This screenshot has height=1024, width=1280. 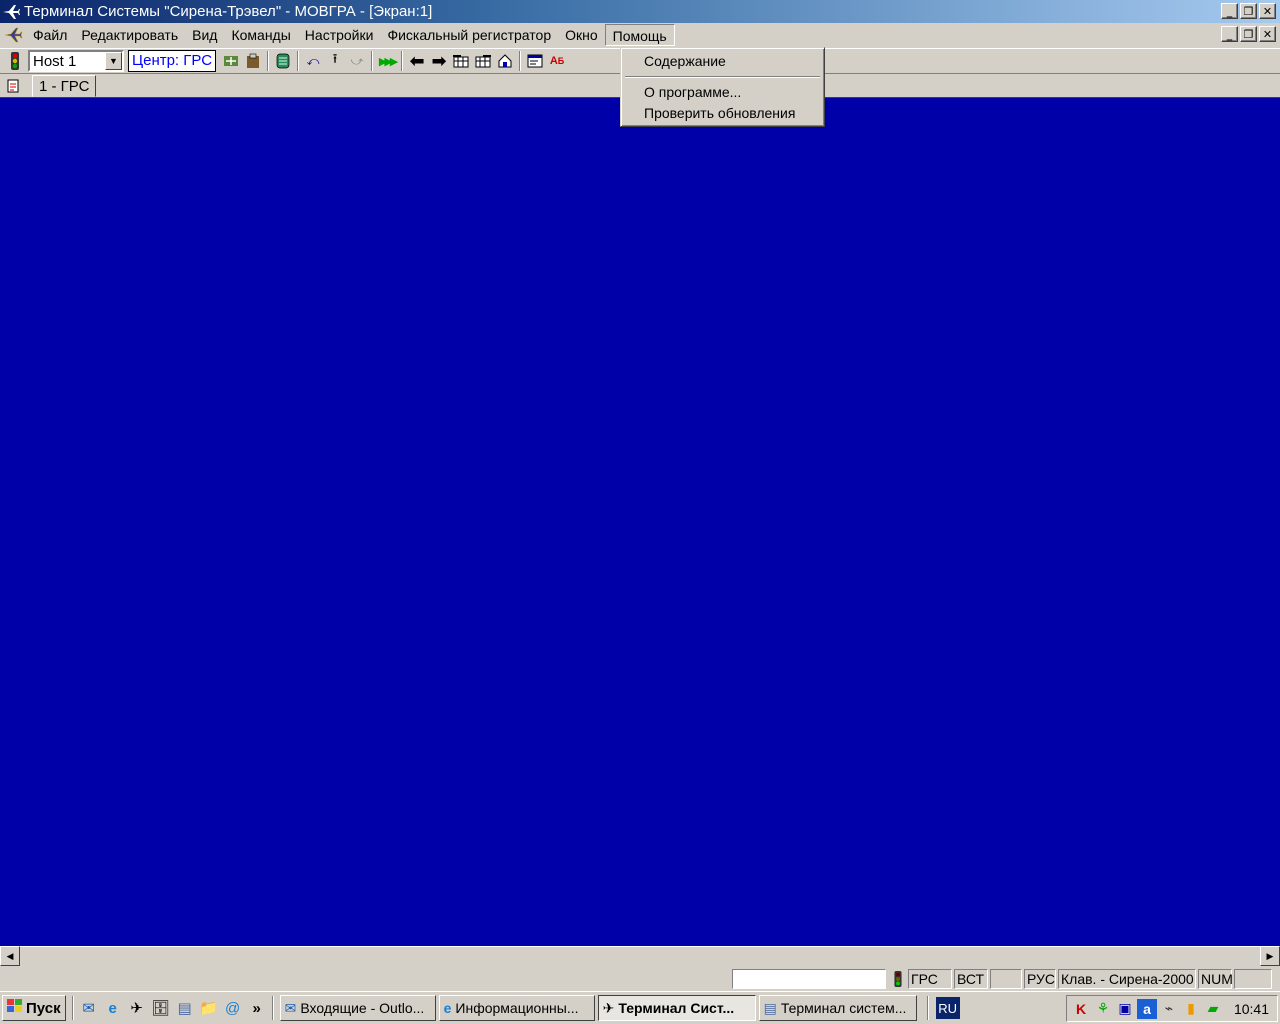 What do you see at coordinates (172, 61) in the screenshot?
I see `center-label: Центр: ГРС` at bounding box center [172, 61].